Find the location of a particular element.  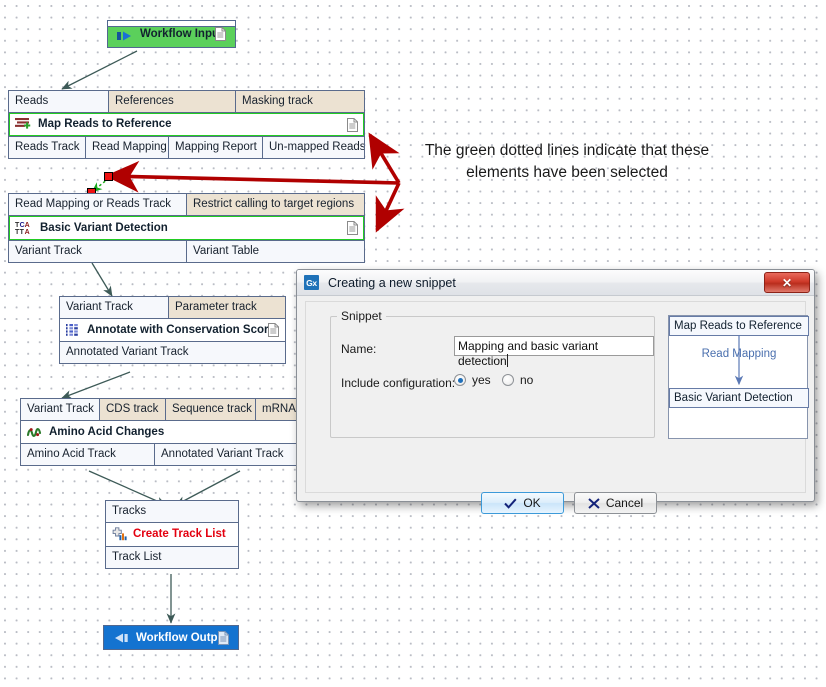

close-icon: ✕ is located at coordinates (787, 282).